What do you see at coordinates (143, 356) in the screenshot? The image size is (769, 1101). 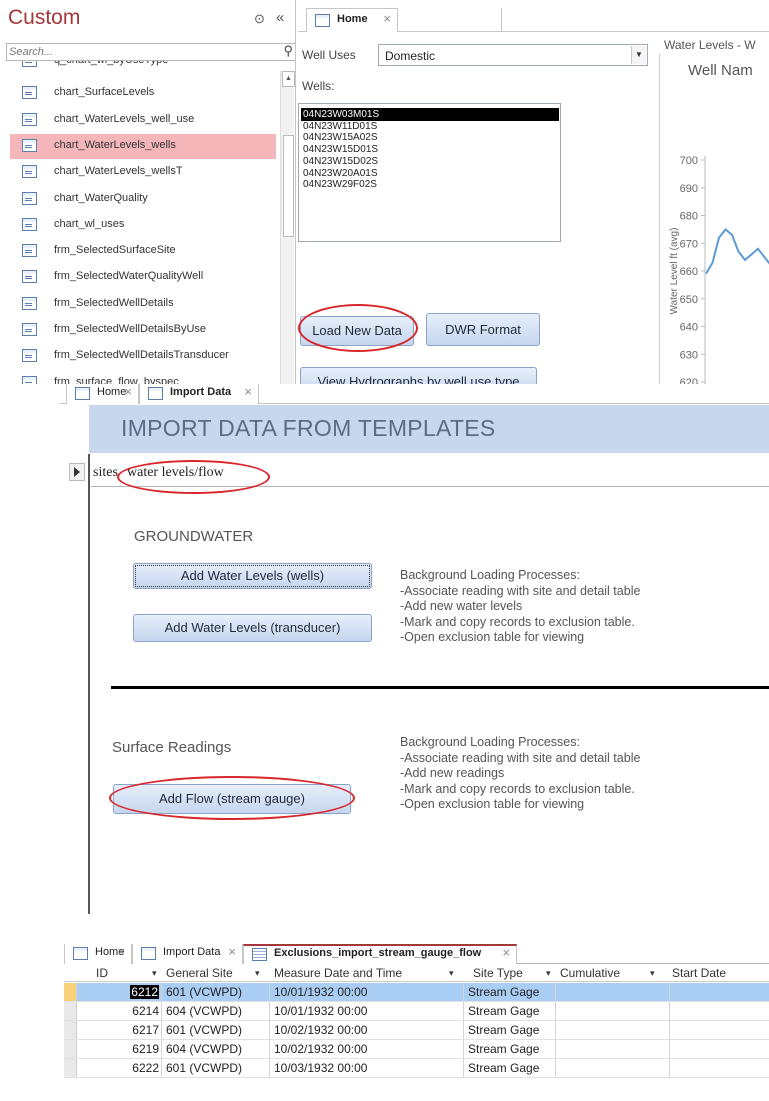 I see `nav-item: frm_SelectedWellDetailsTransducer` at bounding box center [143, 356].